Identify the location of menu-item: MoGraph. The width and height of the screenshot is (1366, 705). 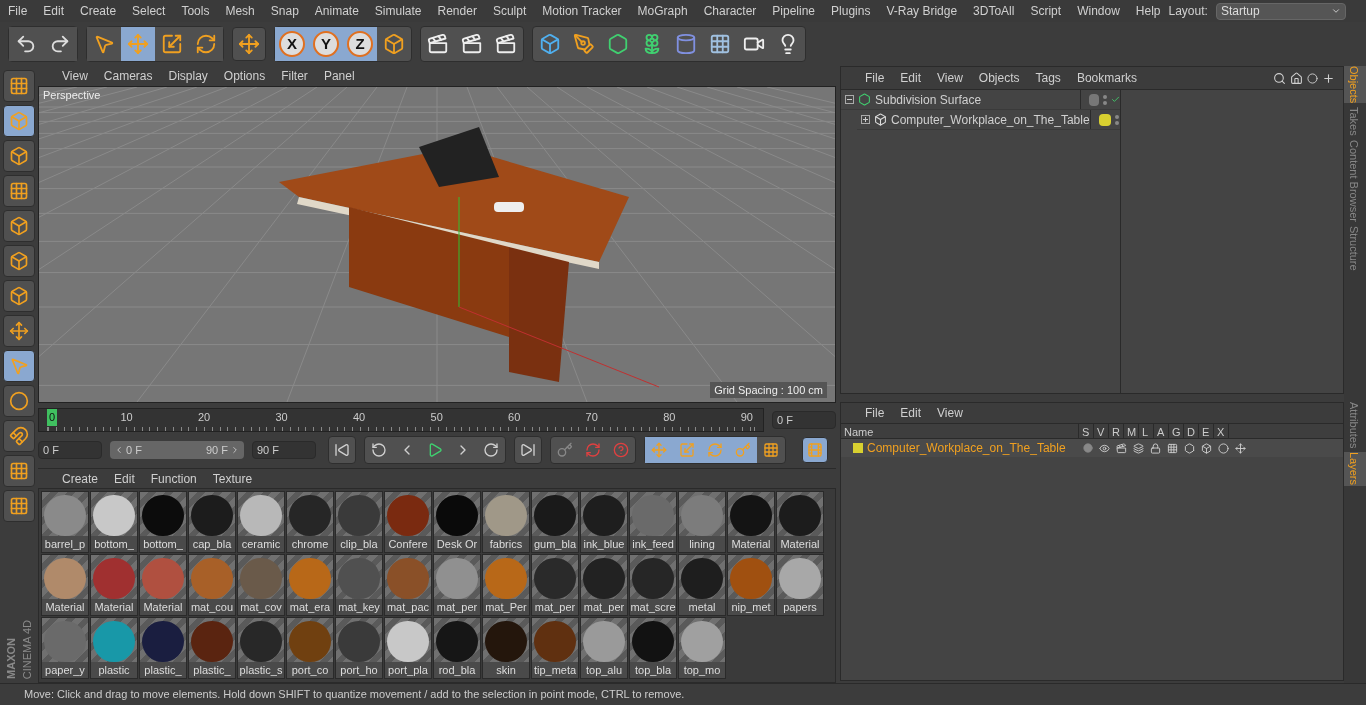
(662, 11).